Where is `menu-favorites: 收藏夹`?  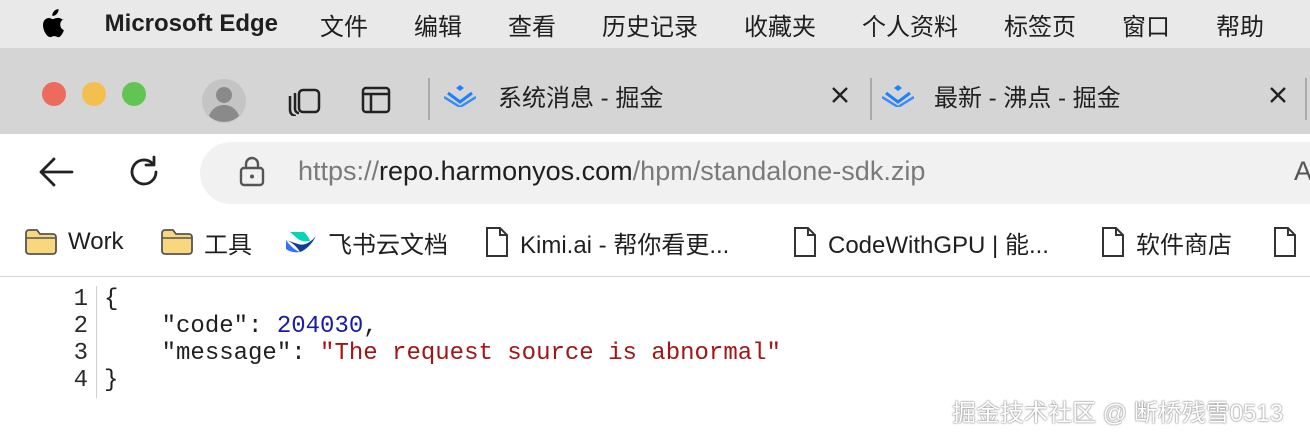 menu-favorites: 收藏夹 is located at coordinates (780, 24).